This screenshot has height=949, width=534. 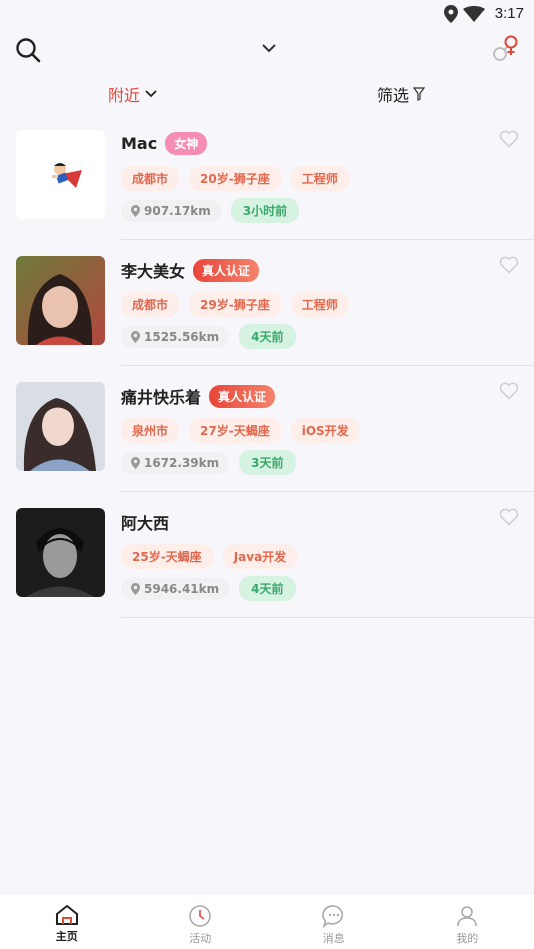 I want to click on user-card: 李大美女 真人认证 成都市 29岁-狮子座 工程师 1525.56km 4天前, so click(x=267, y=303).